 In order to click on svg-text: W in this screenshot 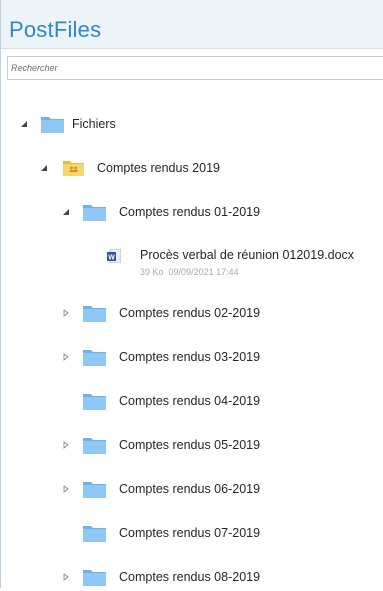, I will do `click(111, 257)`.